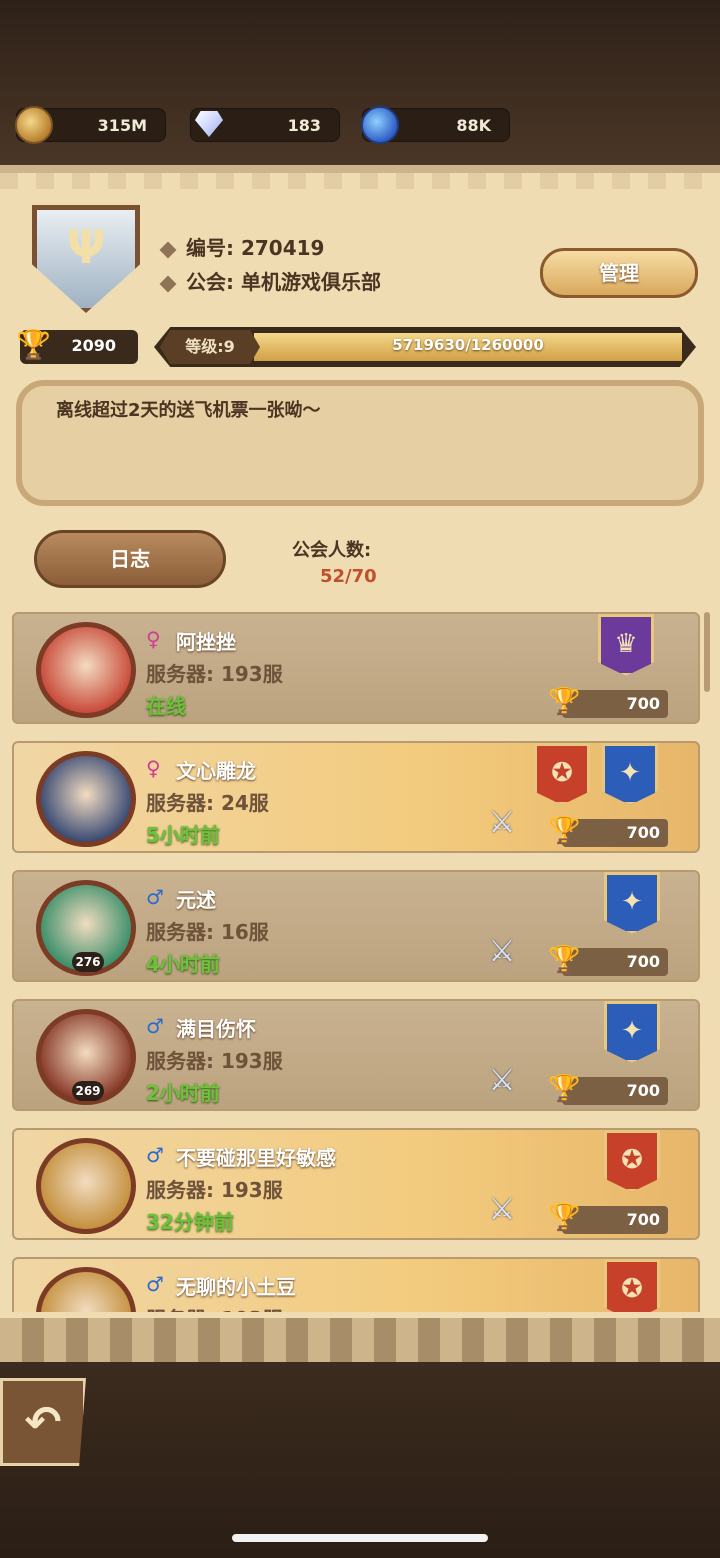 The image size is (720, 1558). What do you see at coordinates (34, 125) in the screenshot?
I see `gold-coin-icon` at bounding box center [34, 125].